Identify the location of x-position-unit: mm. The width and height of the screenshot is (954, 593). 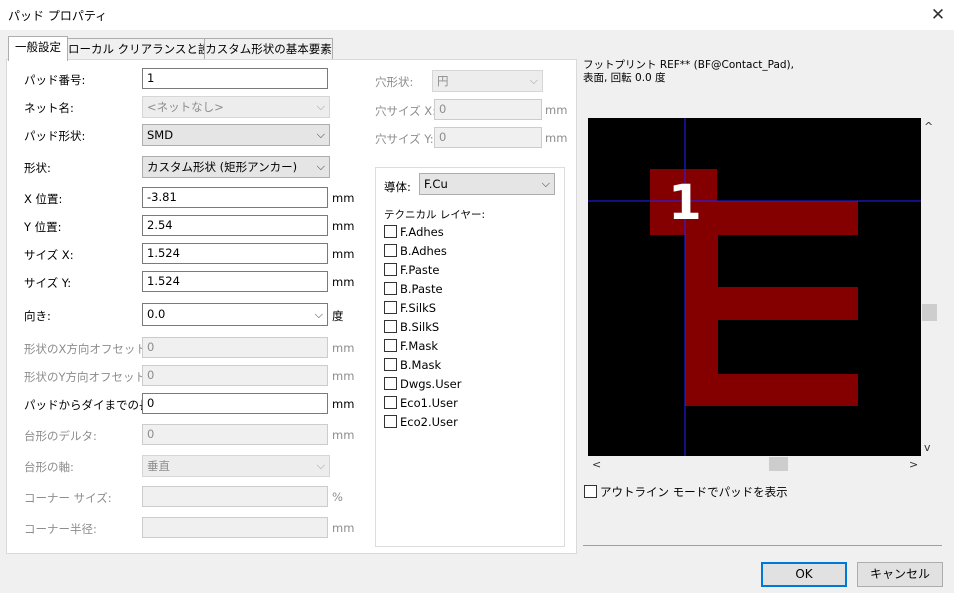
(343, 198).